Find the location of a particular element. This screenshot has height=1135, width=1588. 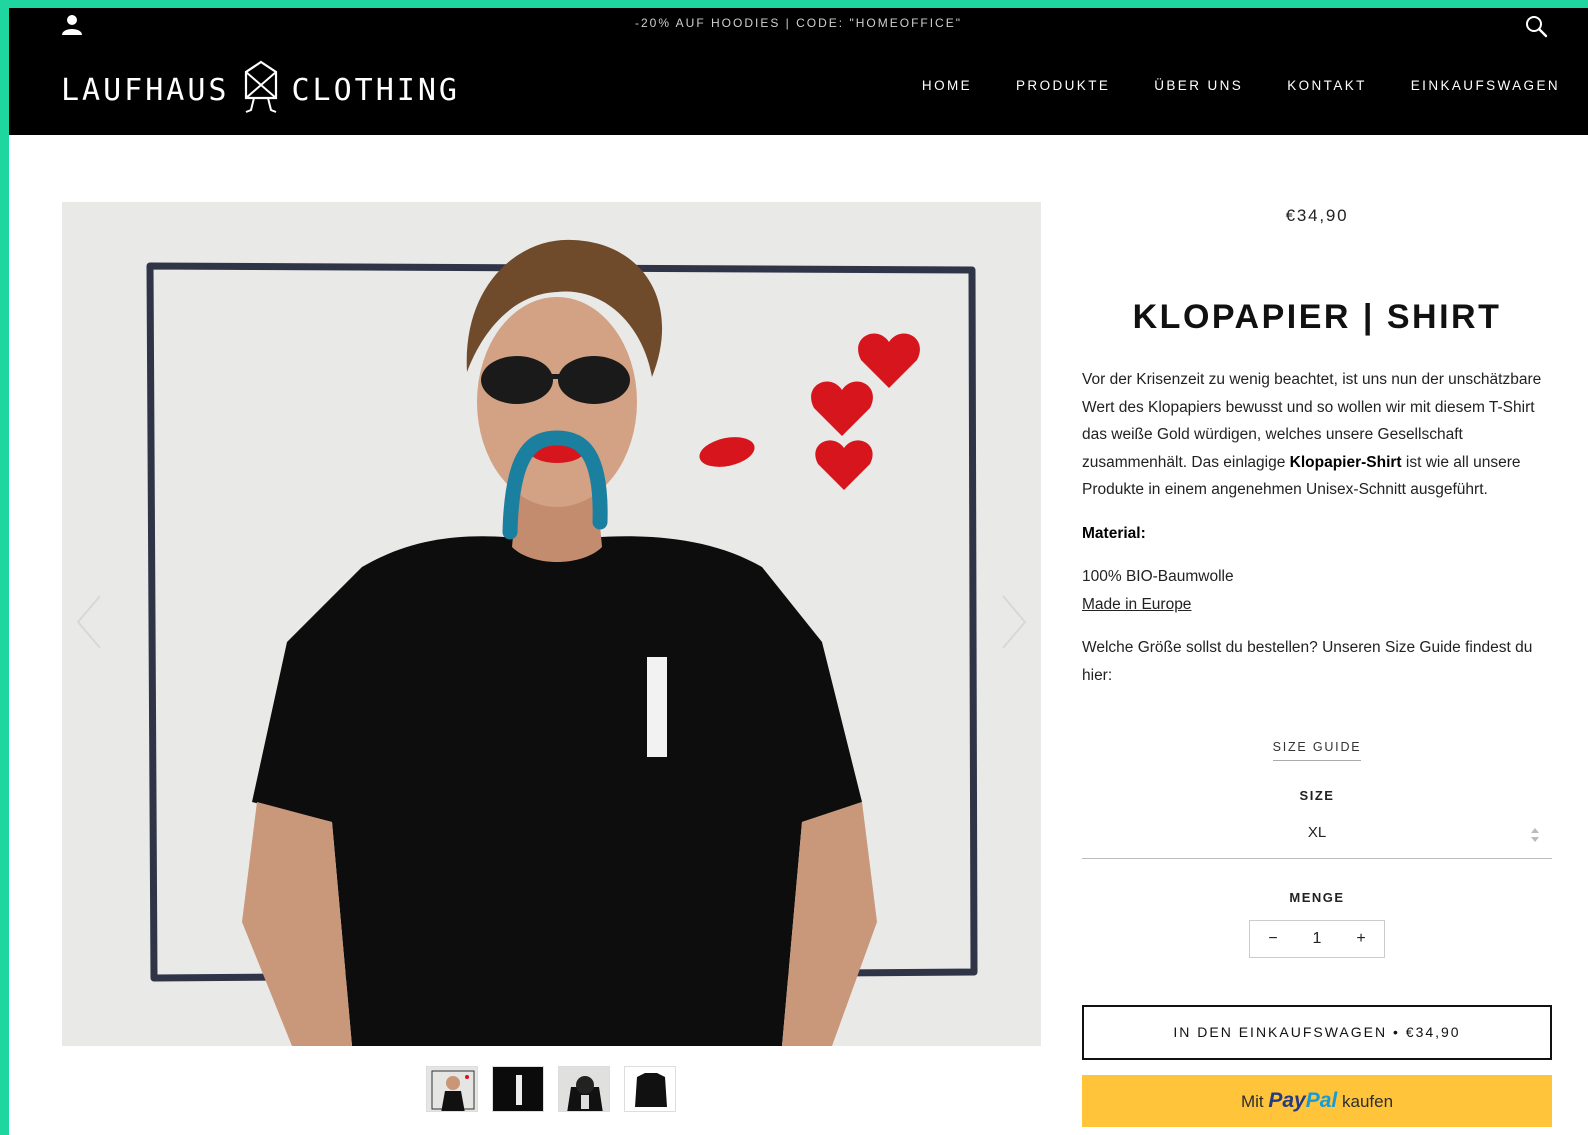

announcement-bar: -20% AUF HOODIES | CODE: "HOMEOFFICE" is located at coordinates (798, 23).